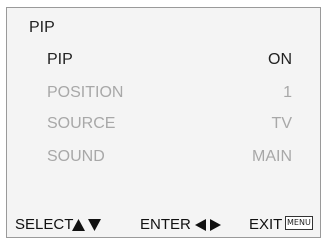 The width and height of the screenshot is (330, 246). What do you see at coordinates (60, 59) in the screenshot?
I see `menu-item-label: PIP` at bounding box center [60, 59].